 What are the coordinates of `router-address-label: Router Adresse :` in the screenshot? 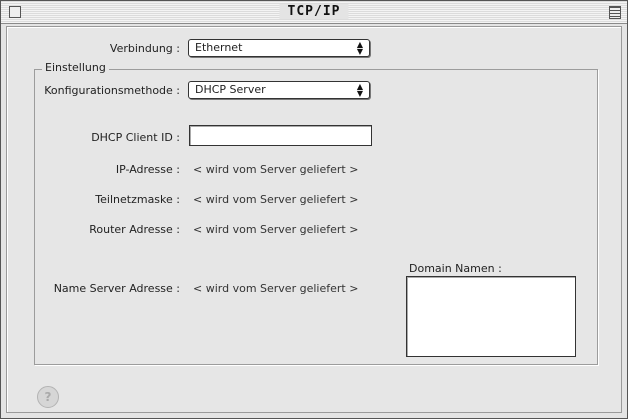 It's located at (134, 229).